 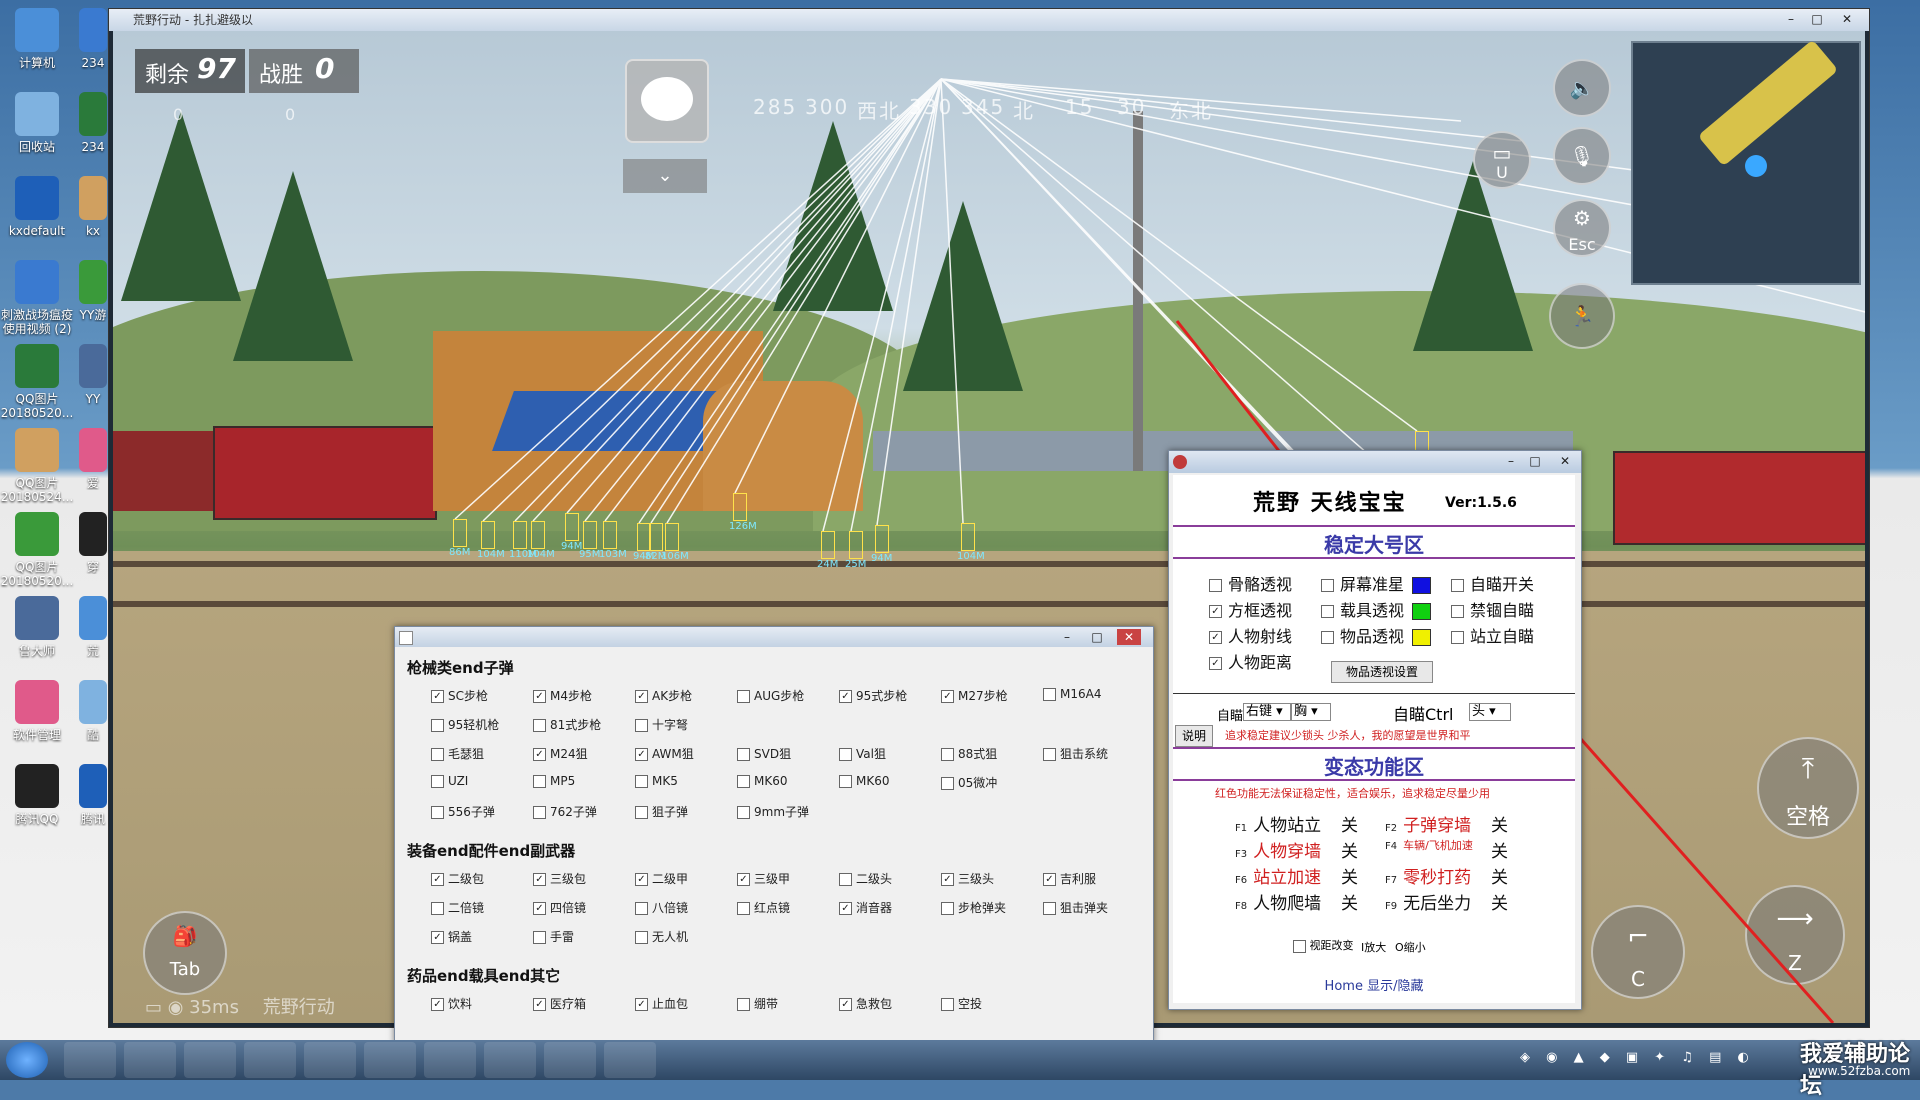 What do you see at coordinates (1310, 849) in the screenshot?
I see `function-toggle-f3: F3 人物穿墙关` at bounding box center [1310, 849].